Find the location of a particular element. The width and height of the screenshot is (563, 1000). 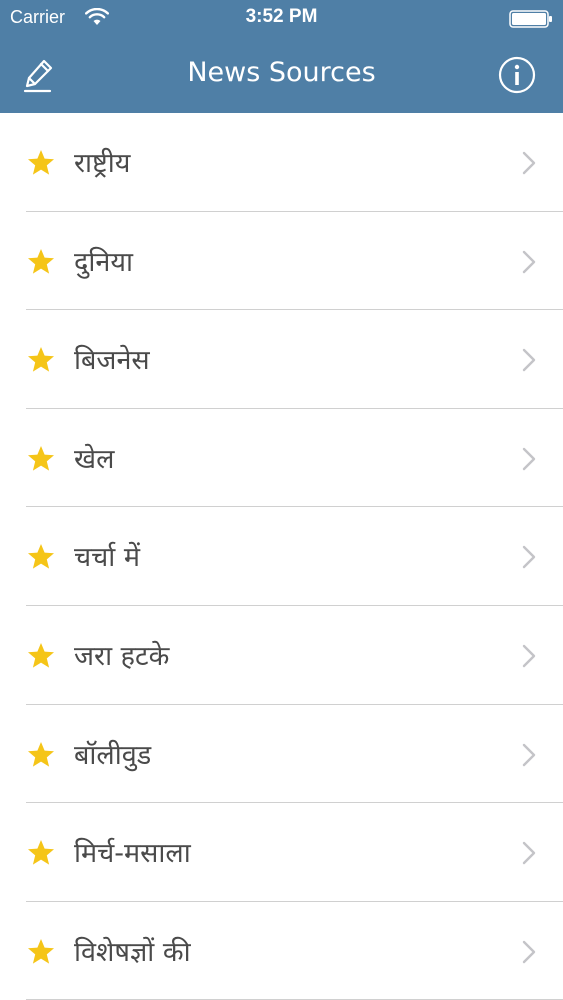

list-item: खेल is located at coordinates (281, 458).